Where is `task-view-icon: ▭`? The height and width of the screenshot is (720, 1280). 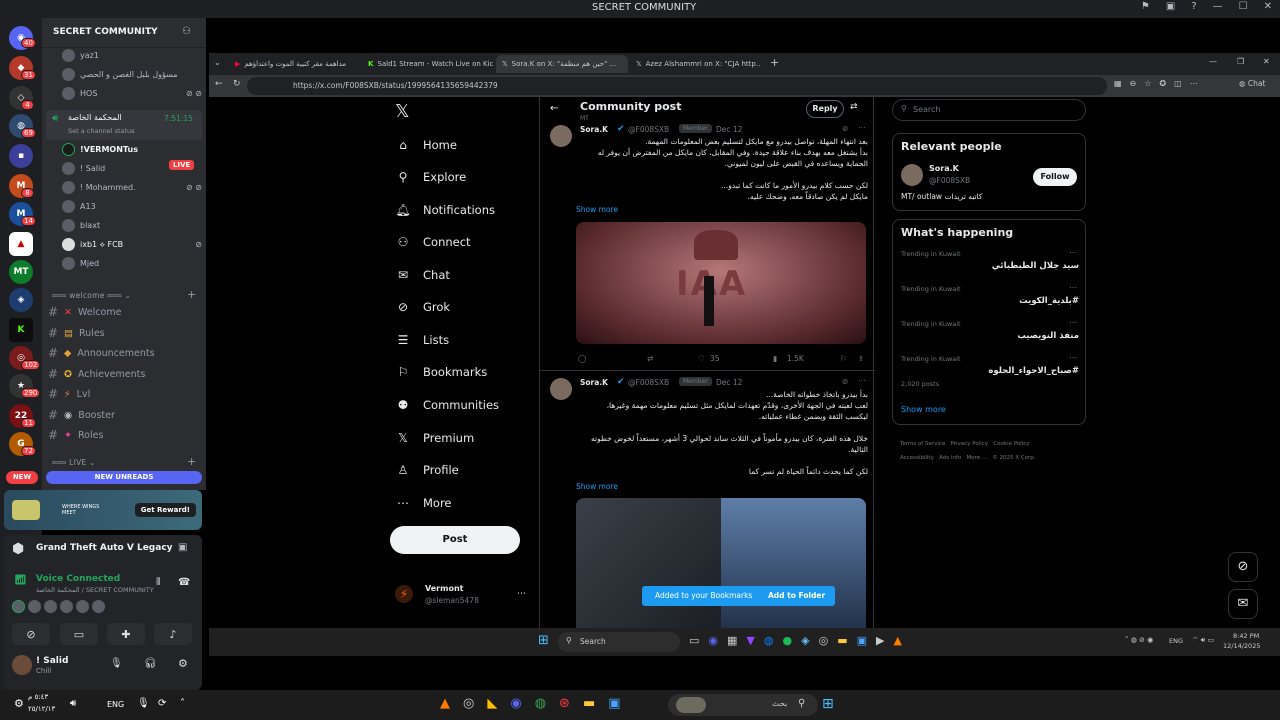
task-view-icon: ▭ is located at coordinates (694, 640).